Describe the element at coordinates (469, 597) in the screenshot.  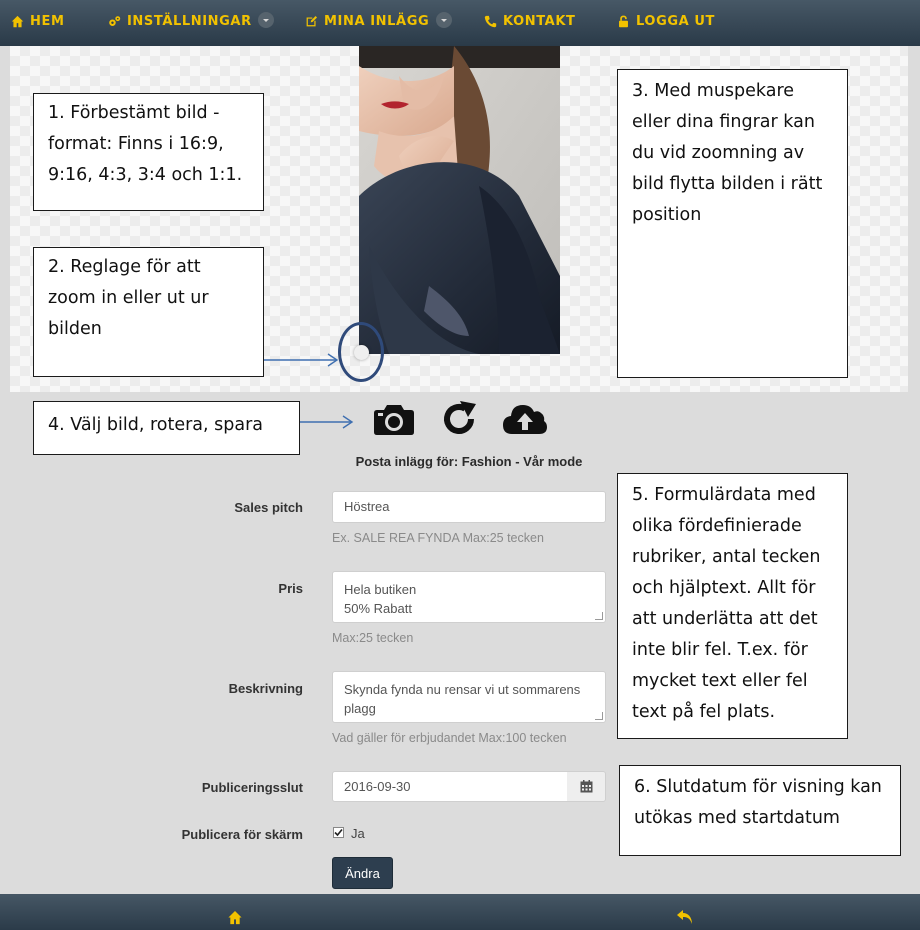
I see `price-textarea: Hela butiken 50% Rabatt` at that location.